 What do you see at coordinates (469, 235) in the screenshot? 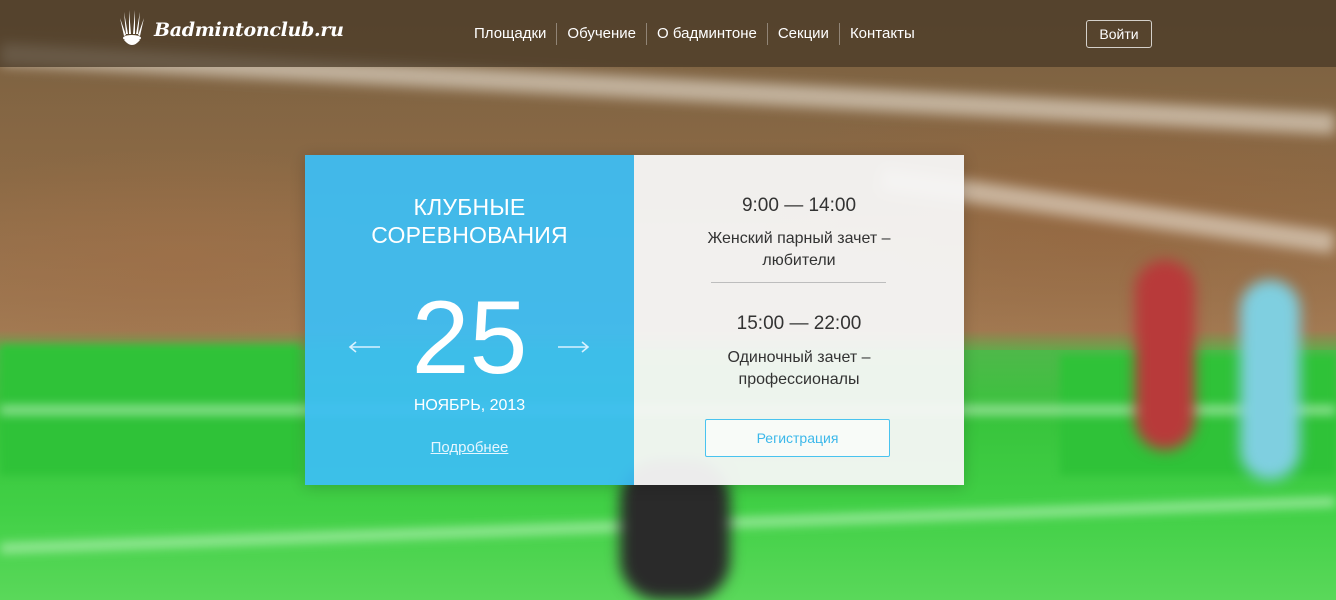
I see `event-title-line2: СОРЕВНОВАНИЯ` at bounding box center [469, 235].